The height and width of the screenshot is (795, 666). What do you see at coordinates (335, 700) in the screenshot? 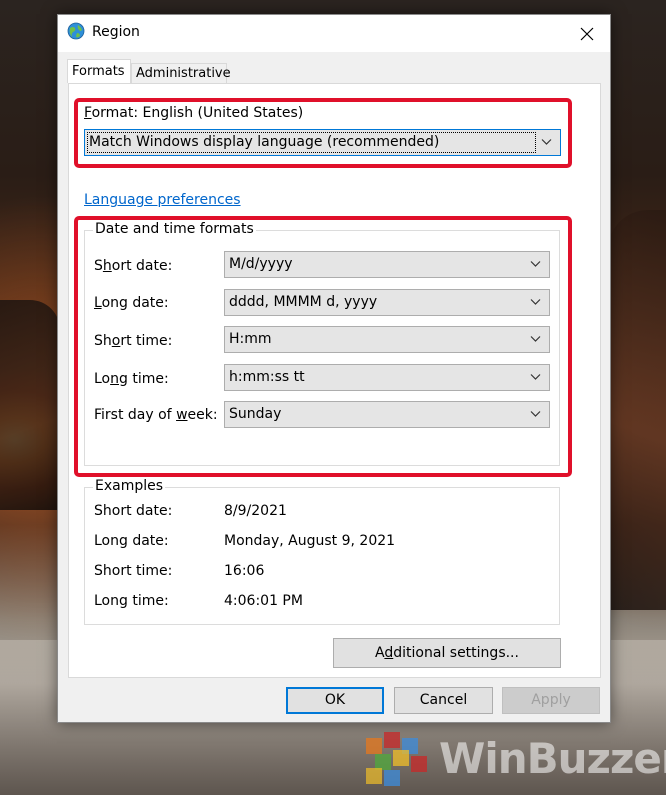
I see `ok-button: OK` at bounding box center [335, 700].